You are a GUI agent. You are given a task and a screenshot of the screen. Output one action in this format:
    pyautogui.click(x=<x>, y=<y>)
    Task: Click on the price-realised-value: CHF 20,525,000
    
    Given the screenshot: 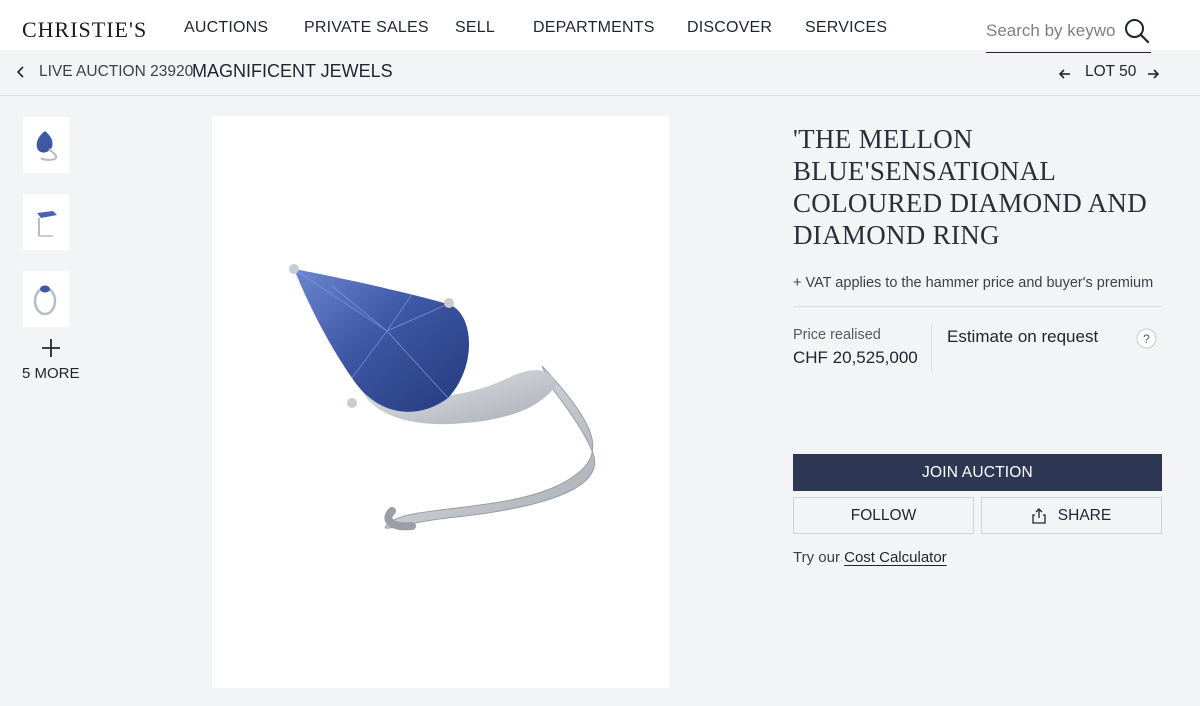 What is the action you would take?
    pyautogui.click(x=855, y=357)
    